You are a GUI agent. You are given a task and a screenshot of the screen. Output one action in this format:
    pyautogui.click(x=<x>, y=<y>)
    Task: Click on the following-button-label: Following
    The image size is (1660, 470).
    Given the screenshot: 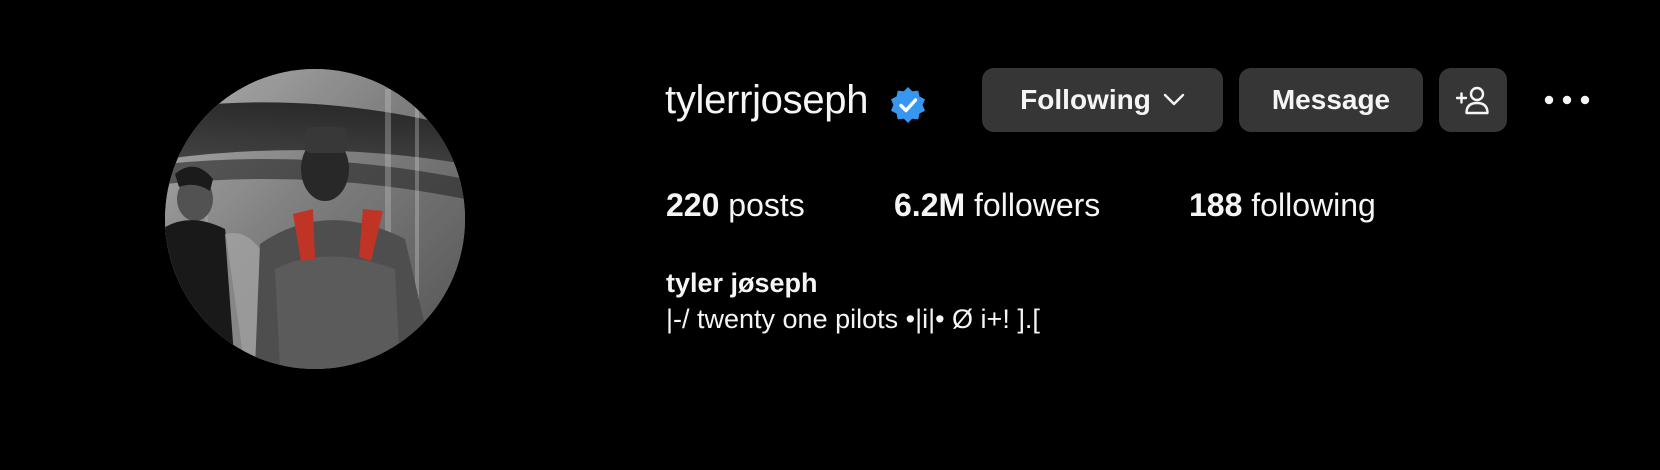 What is the action you would take?
    pyautogui.click(x=1085, y=99)
    